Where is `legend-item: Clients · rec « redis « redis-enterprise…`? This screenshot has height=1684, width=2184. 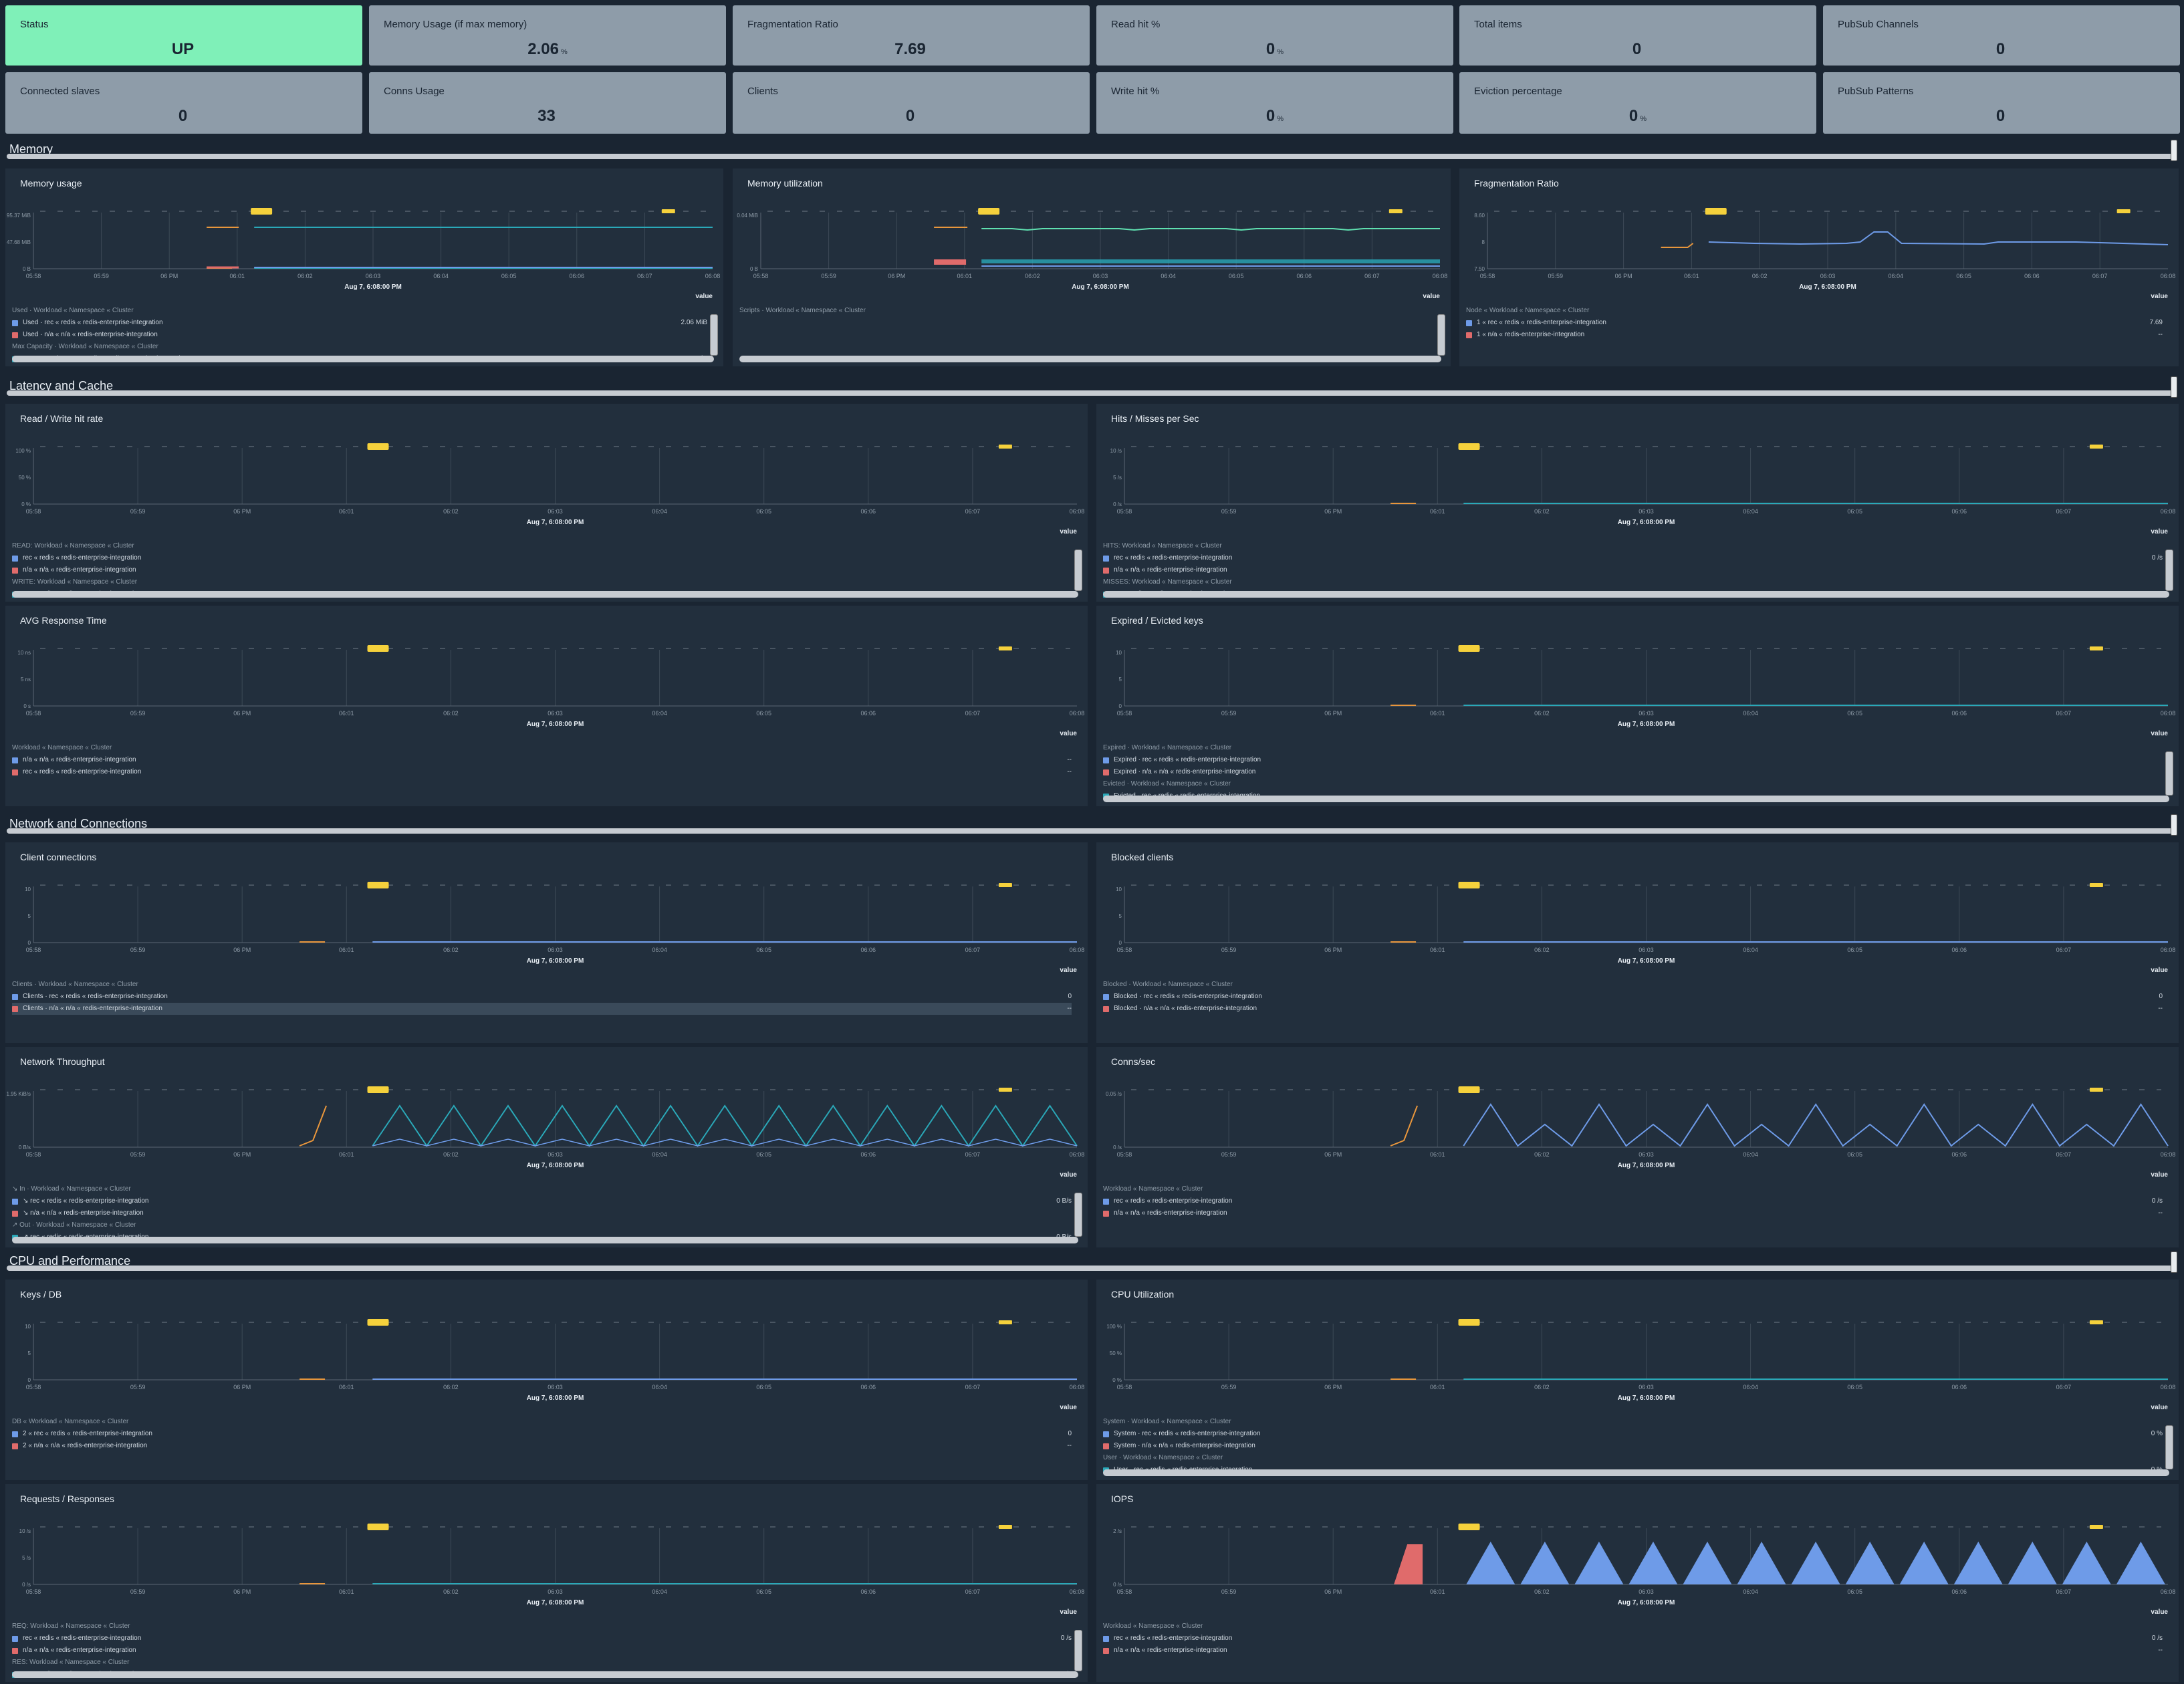 legend-item: Clients · rec « redis « redis-enterprise… is located at coordinates (542, 997).